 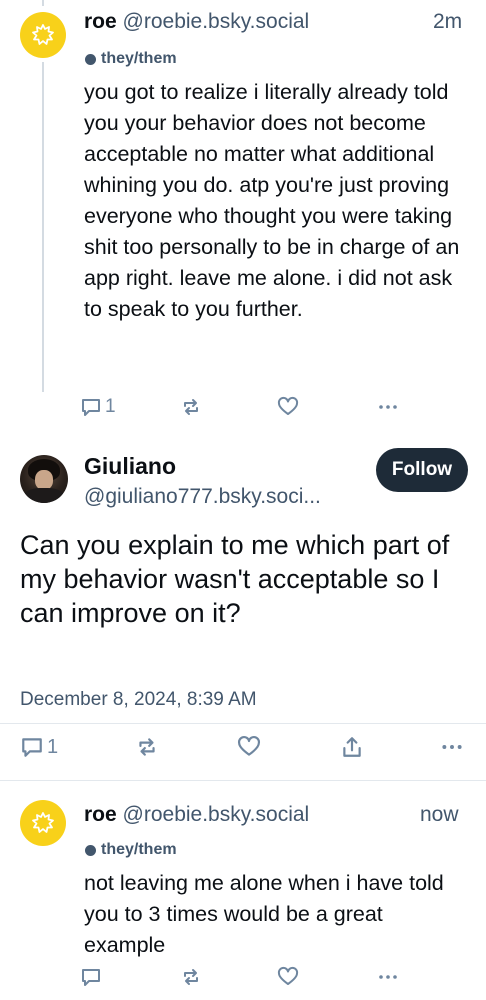 I want to click on post-time: now, so click(x=439, y=815).